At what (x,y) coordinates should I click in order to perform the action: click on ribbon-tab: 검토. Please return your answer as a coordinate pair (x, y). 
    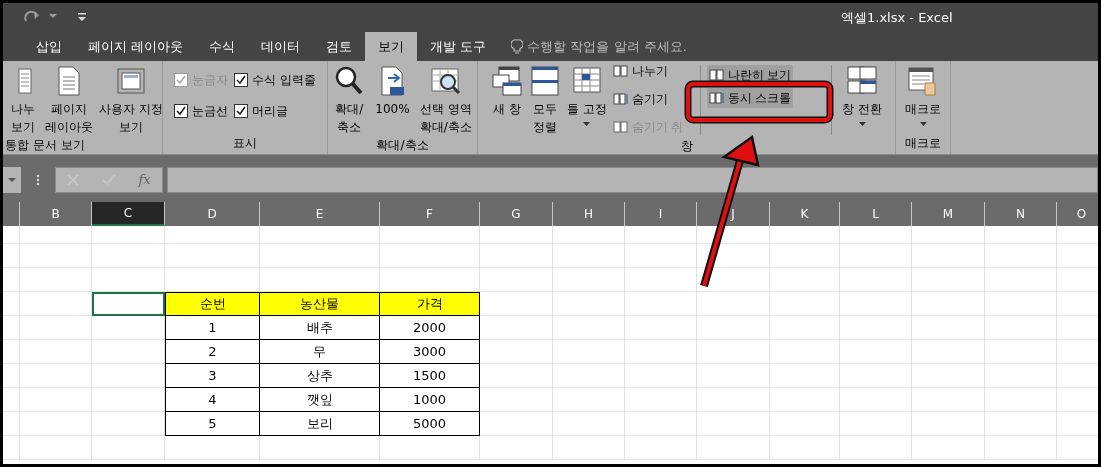
    Looking at the image, I should click on (339, 46).